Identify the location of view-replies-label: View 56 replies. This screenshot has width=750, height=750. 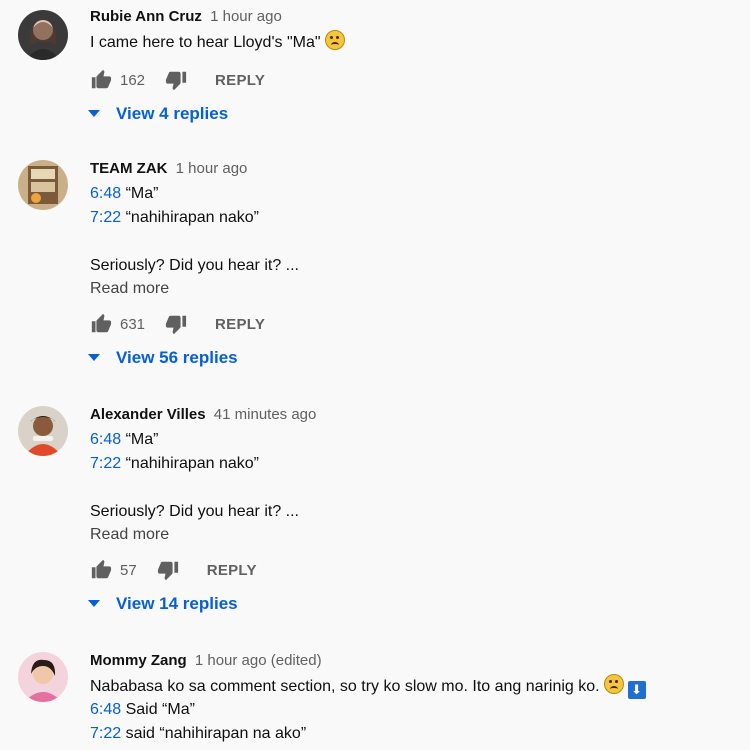
(177, 357).